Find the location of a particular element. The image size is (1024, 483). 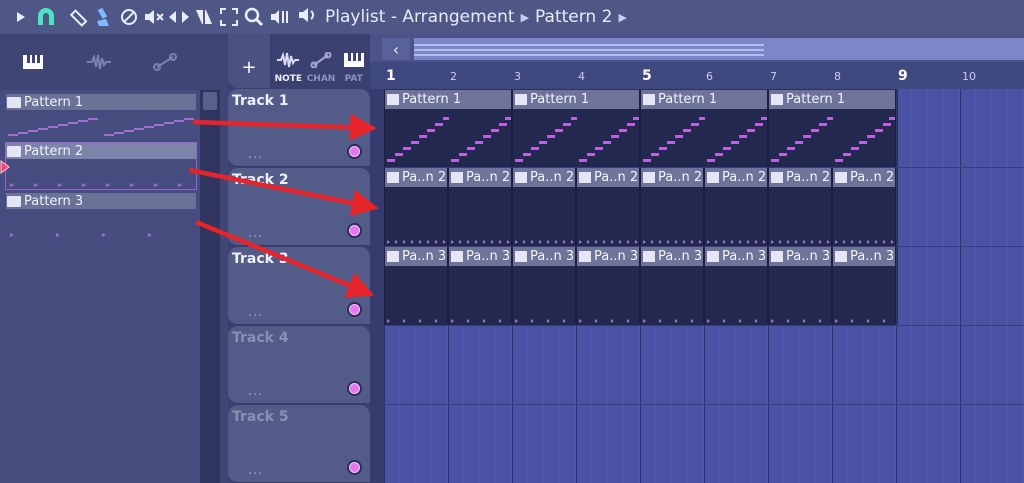

delete-mute-icon is located at coordinates (128, 17).